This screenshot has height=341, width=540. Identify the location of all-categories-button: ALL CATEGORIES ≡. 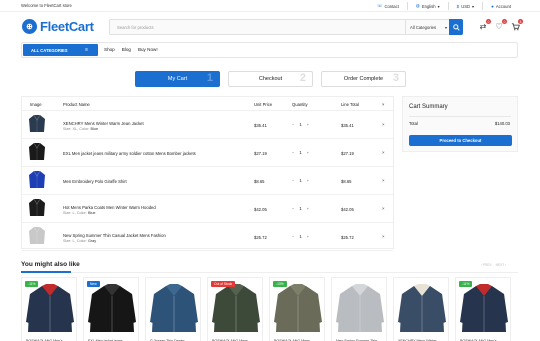
(60, 50).